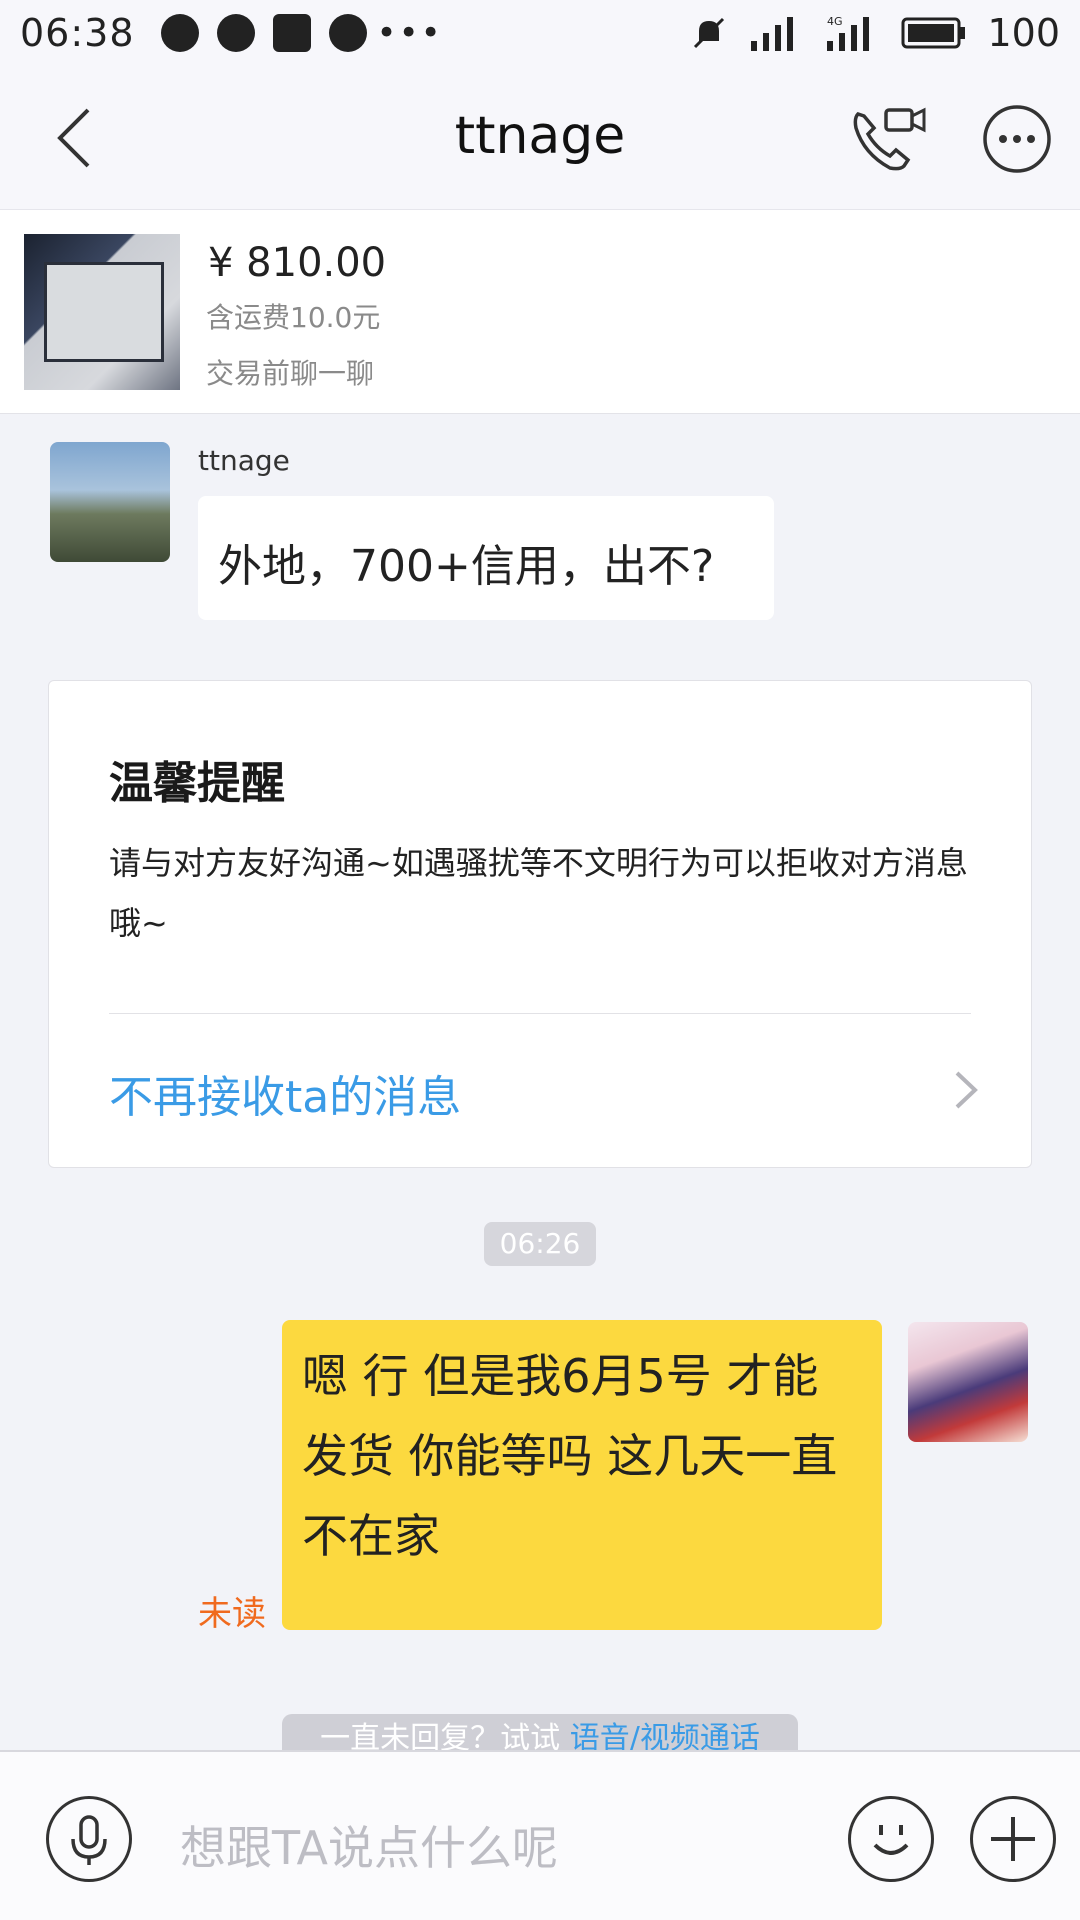  I want to click on sender-avatar, so click(110, 502).